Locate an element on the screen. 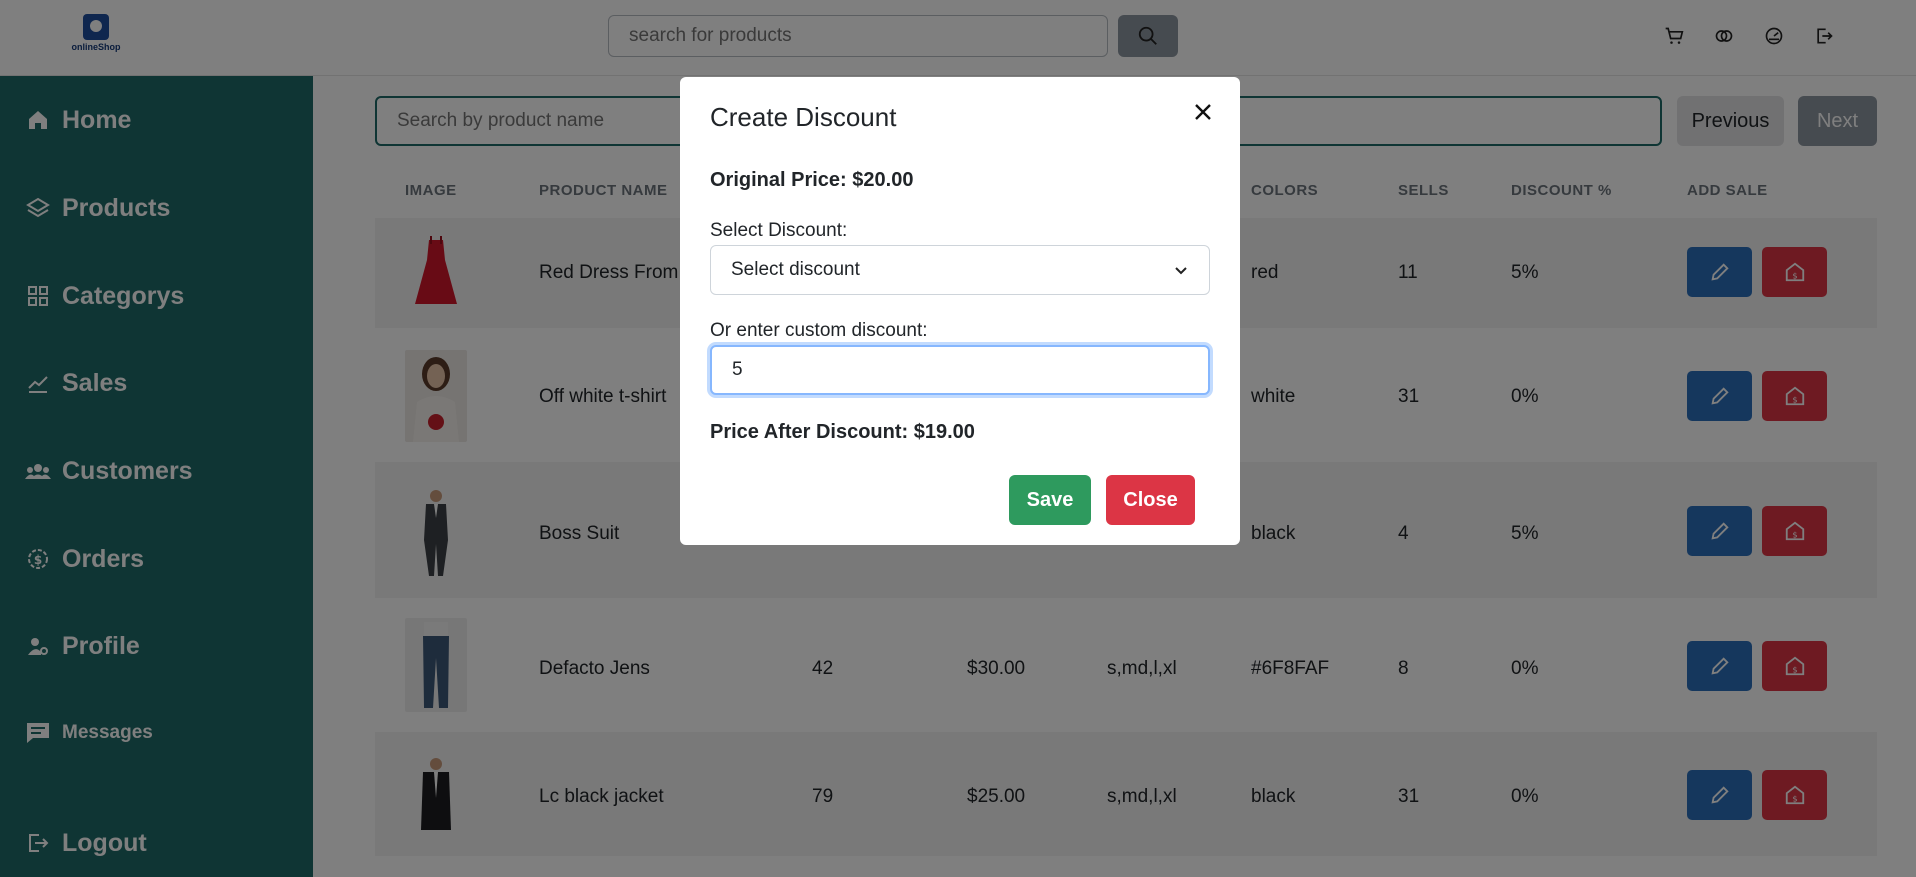 The width and height of the screenshot is (1916, 877). original-price: Original Price: $20.00 is located at coordinates (812, 180).